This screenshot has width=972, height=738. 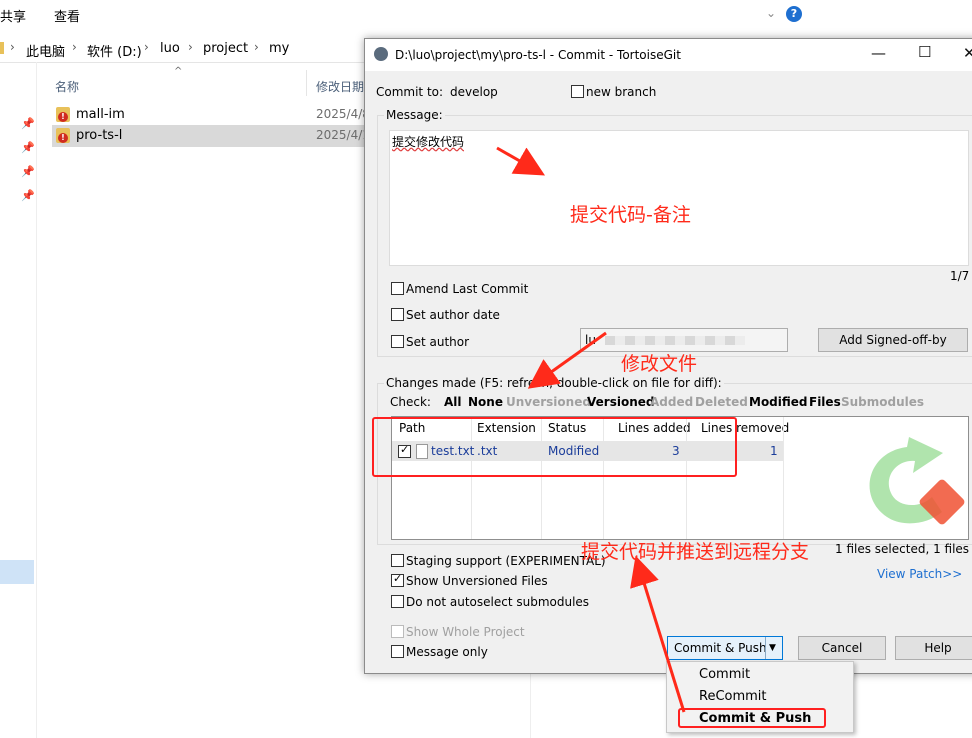 What do you see at coordinates (438, 342) in the screenshot?
I see `set-author-label: Set author` at bounding box center [438, 342].